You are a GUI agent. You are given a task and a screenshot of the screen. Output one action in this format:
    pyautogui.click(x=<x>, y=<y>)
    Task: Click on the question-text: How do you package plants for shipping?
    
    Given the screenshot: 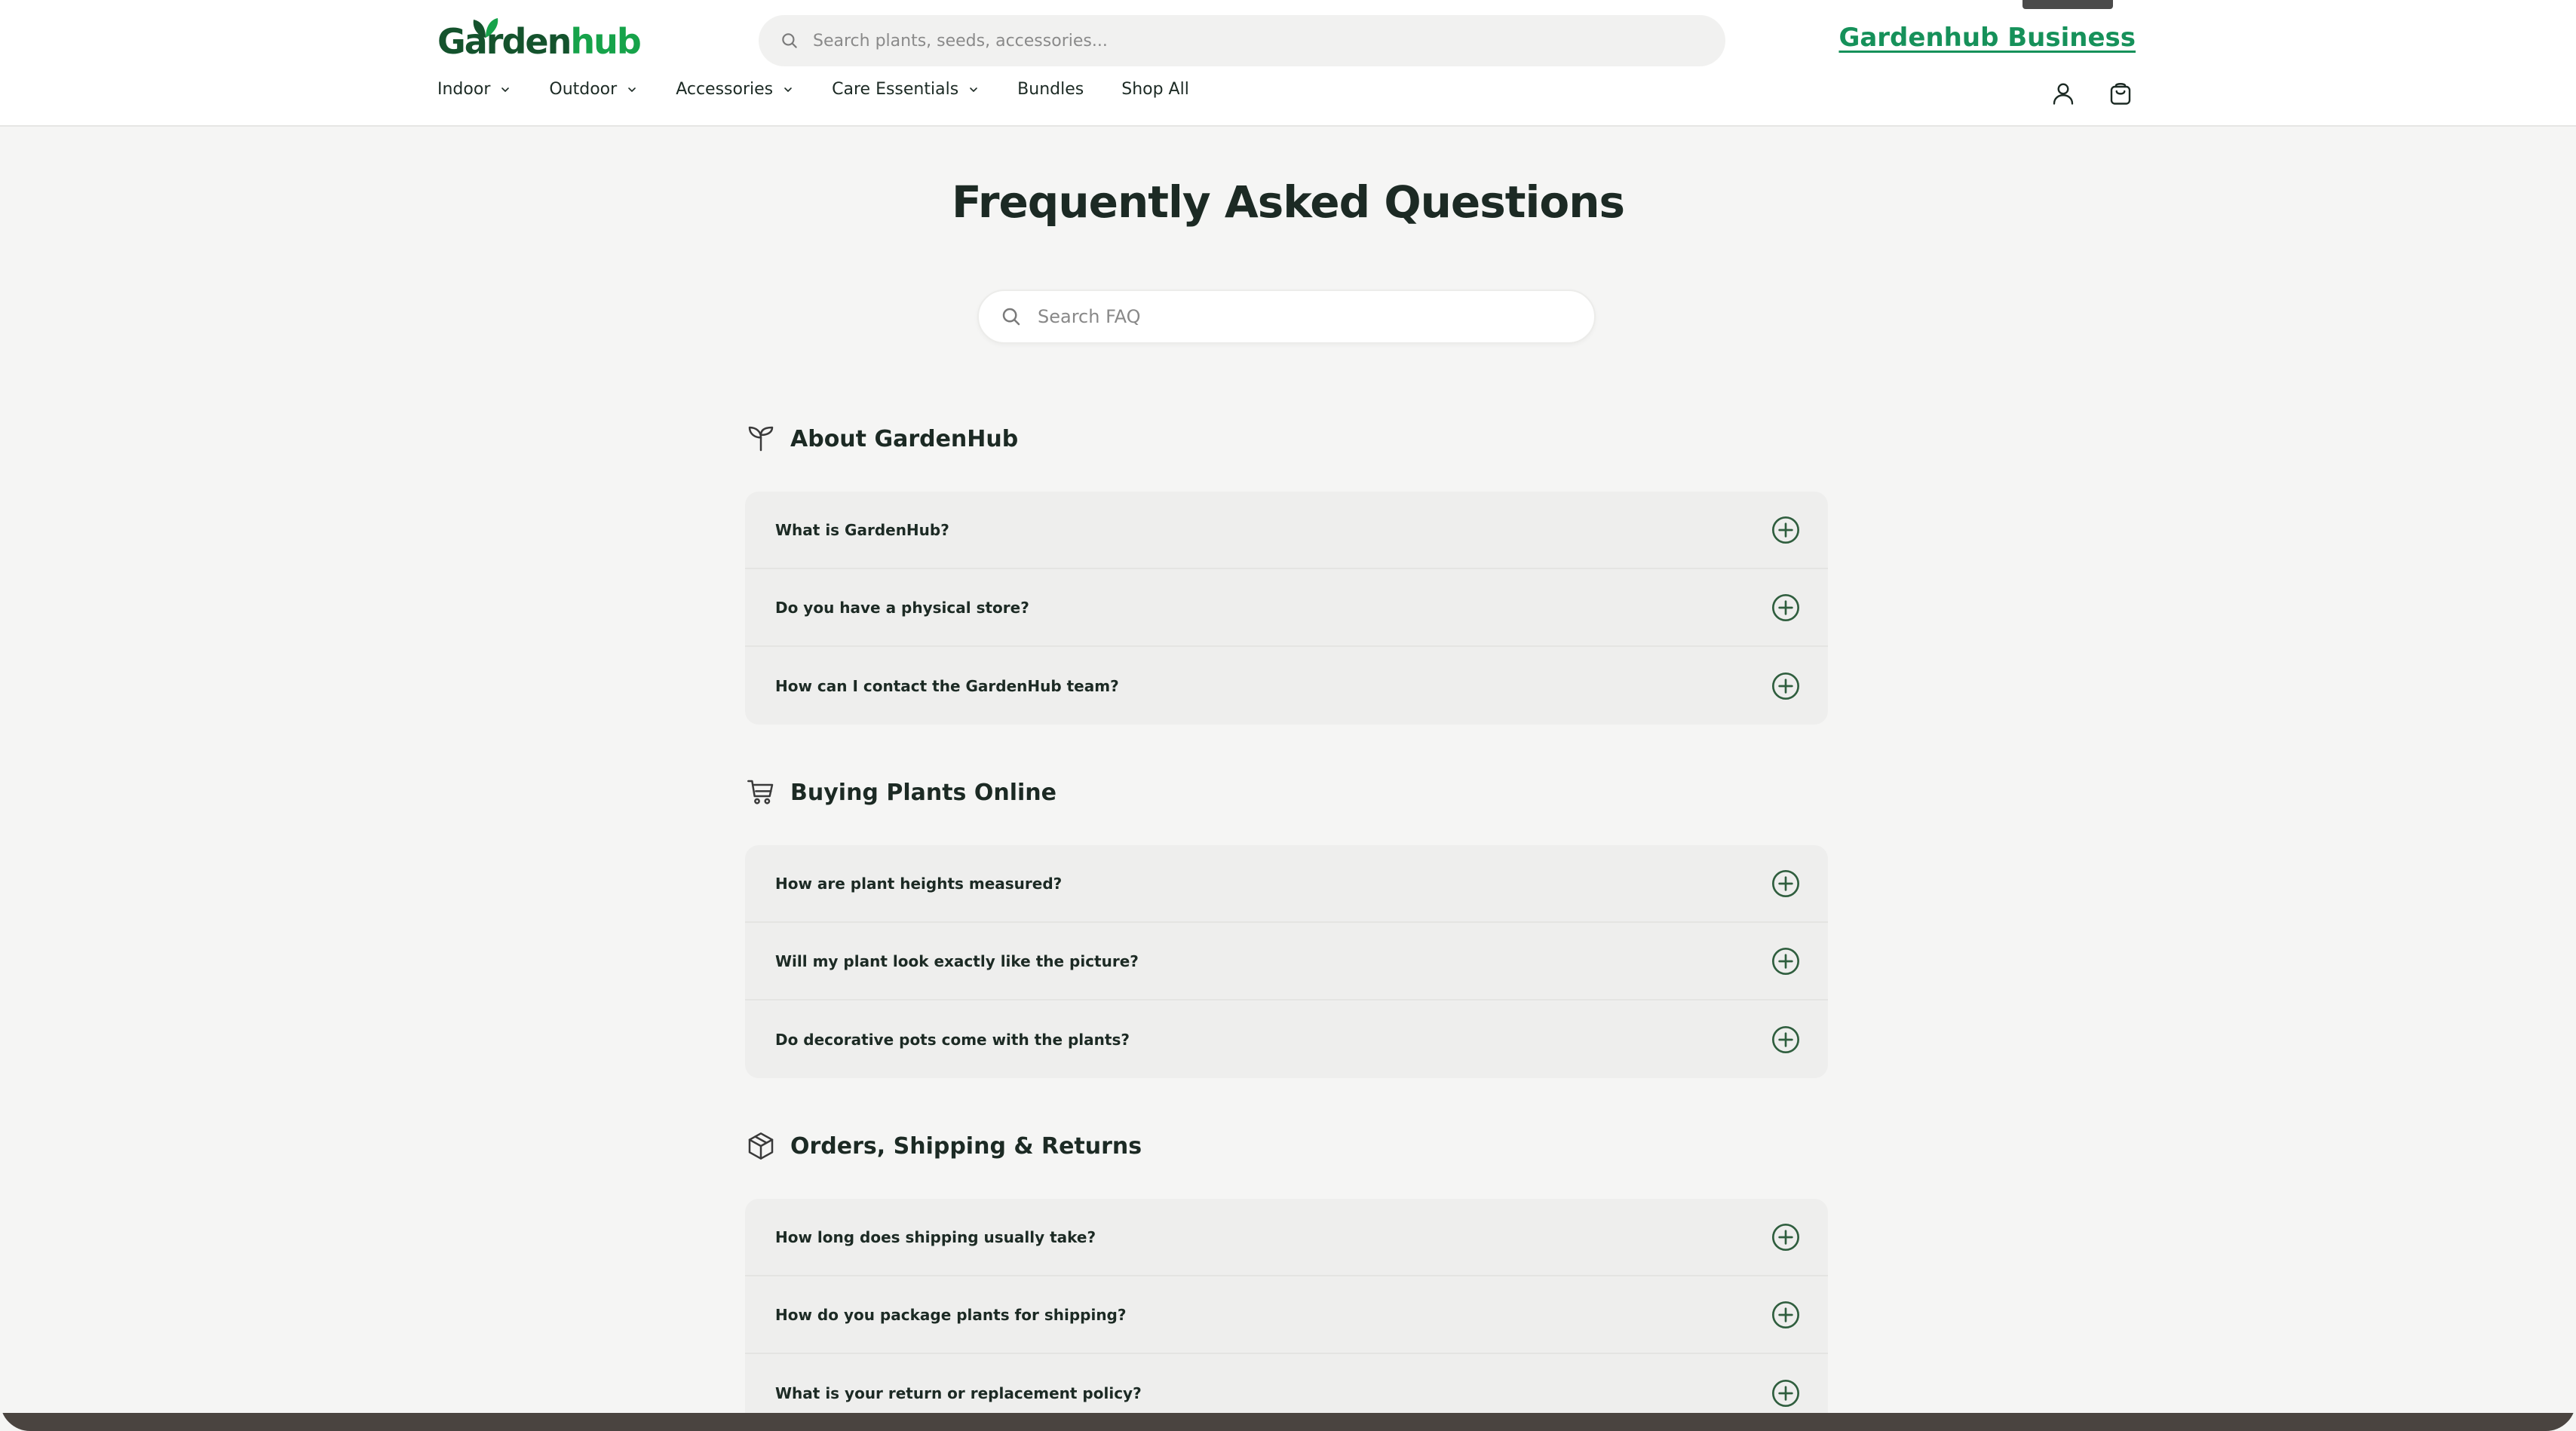 What is the action you would take?
    pyautogui.click(x=951, y=1315)
    